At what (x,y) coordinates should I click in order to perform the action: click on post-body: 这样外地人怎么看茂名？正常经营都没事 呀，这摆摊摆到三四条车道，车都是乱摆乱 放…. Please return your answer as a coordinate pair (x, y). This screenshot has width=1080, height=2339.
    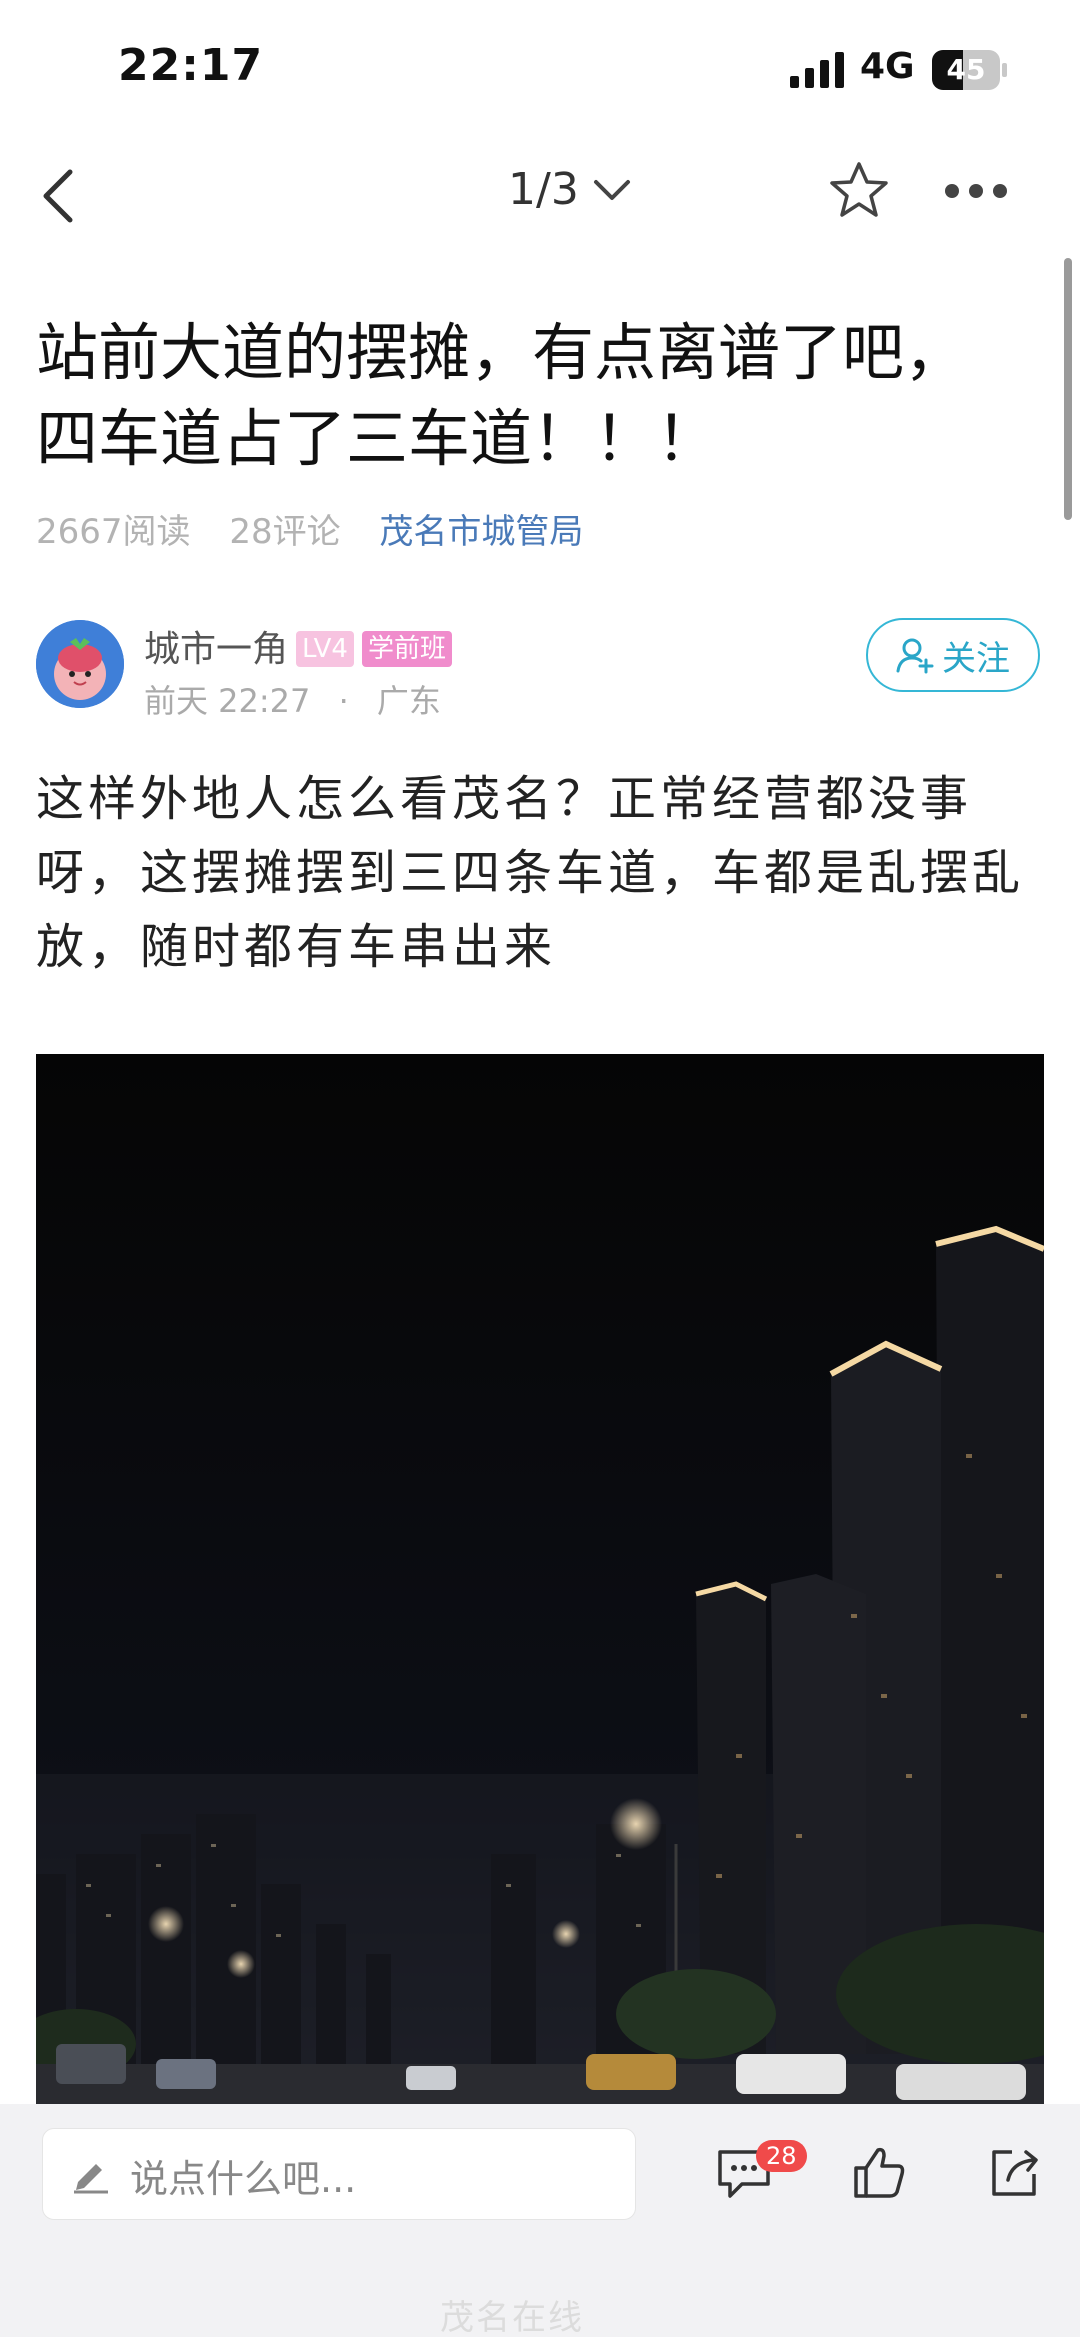
    Looking at the image, I should click on (541, 873).